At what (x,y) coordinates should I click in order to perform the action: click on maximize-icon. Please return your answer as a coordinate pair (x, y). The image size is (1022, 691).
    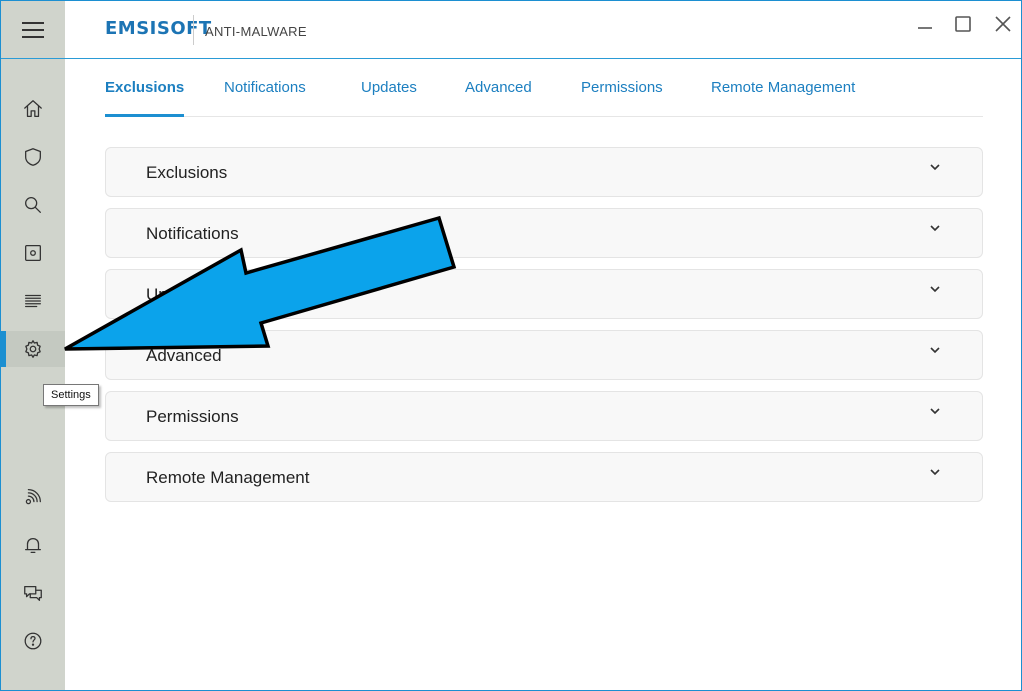
    Looking at the image, I should click on (963, 24).